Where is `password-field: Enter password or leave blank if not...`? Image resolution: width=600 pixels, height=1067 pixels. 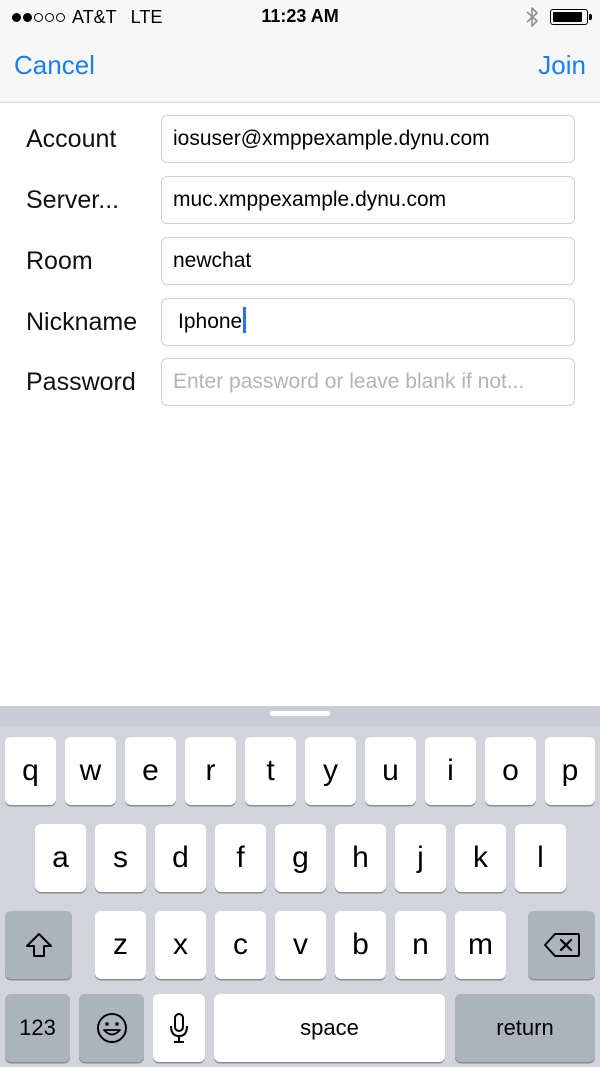 password-field: Enter password or leave blank if not... is located at coordinates (368, 382).